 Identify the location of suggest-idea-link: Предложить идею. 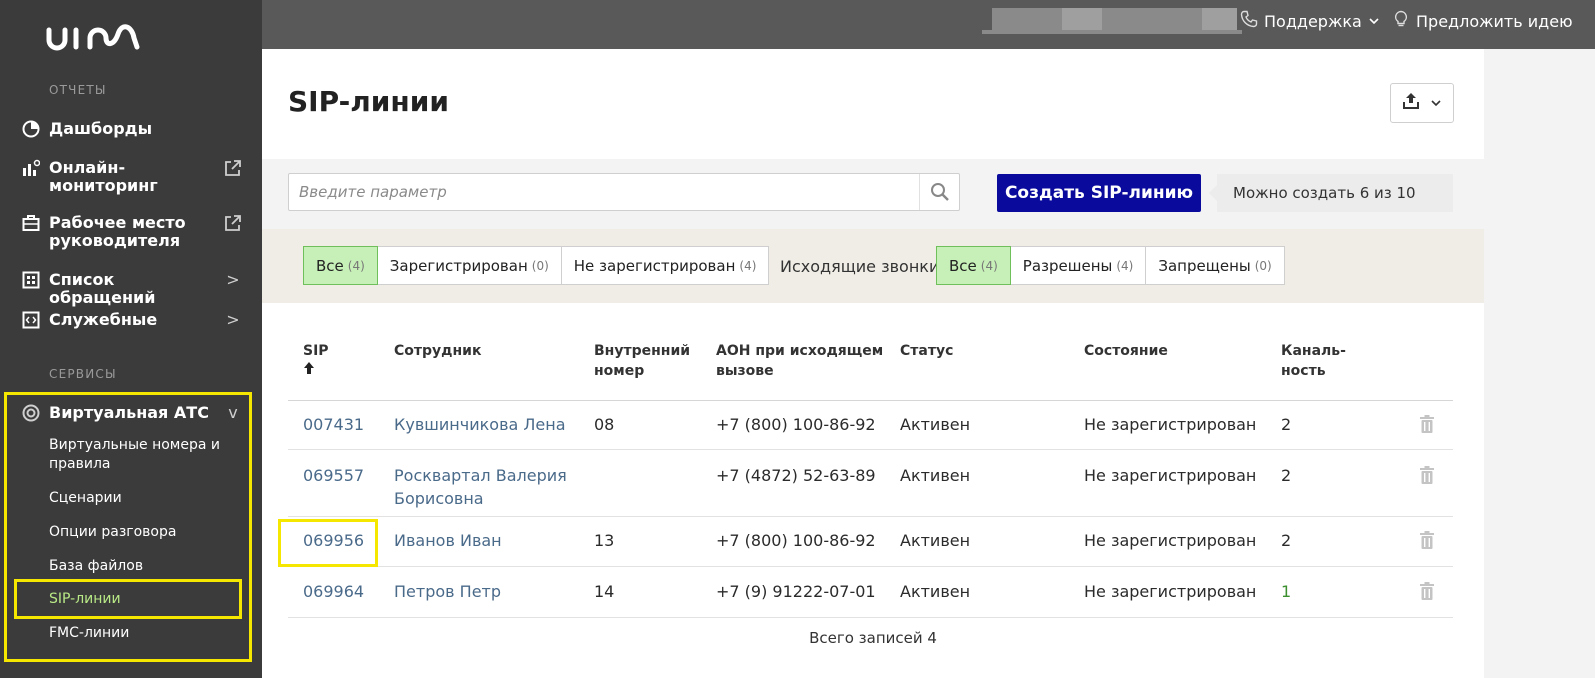
(1482, 21).